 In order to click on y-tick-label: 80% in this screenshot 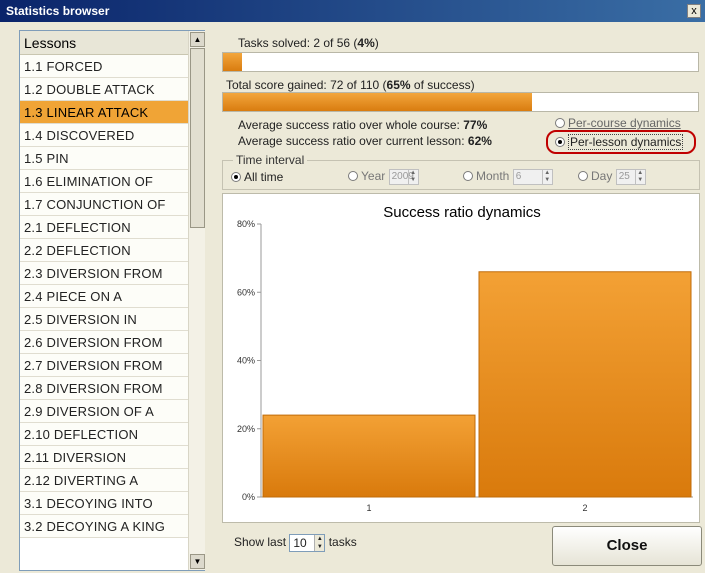, I will do `click(246, 224)`.